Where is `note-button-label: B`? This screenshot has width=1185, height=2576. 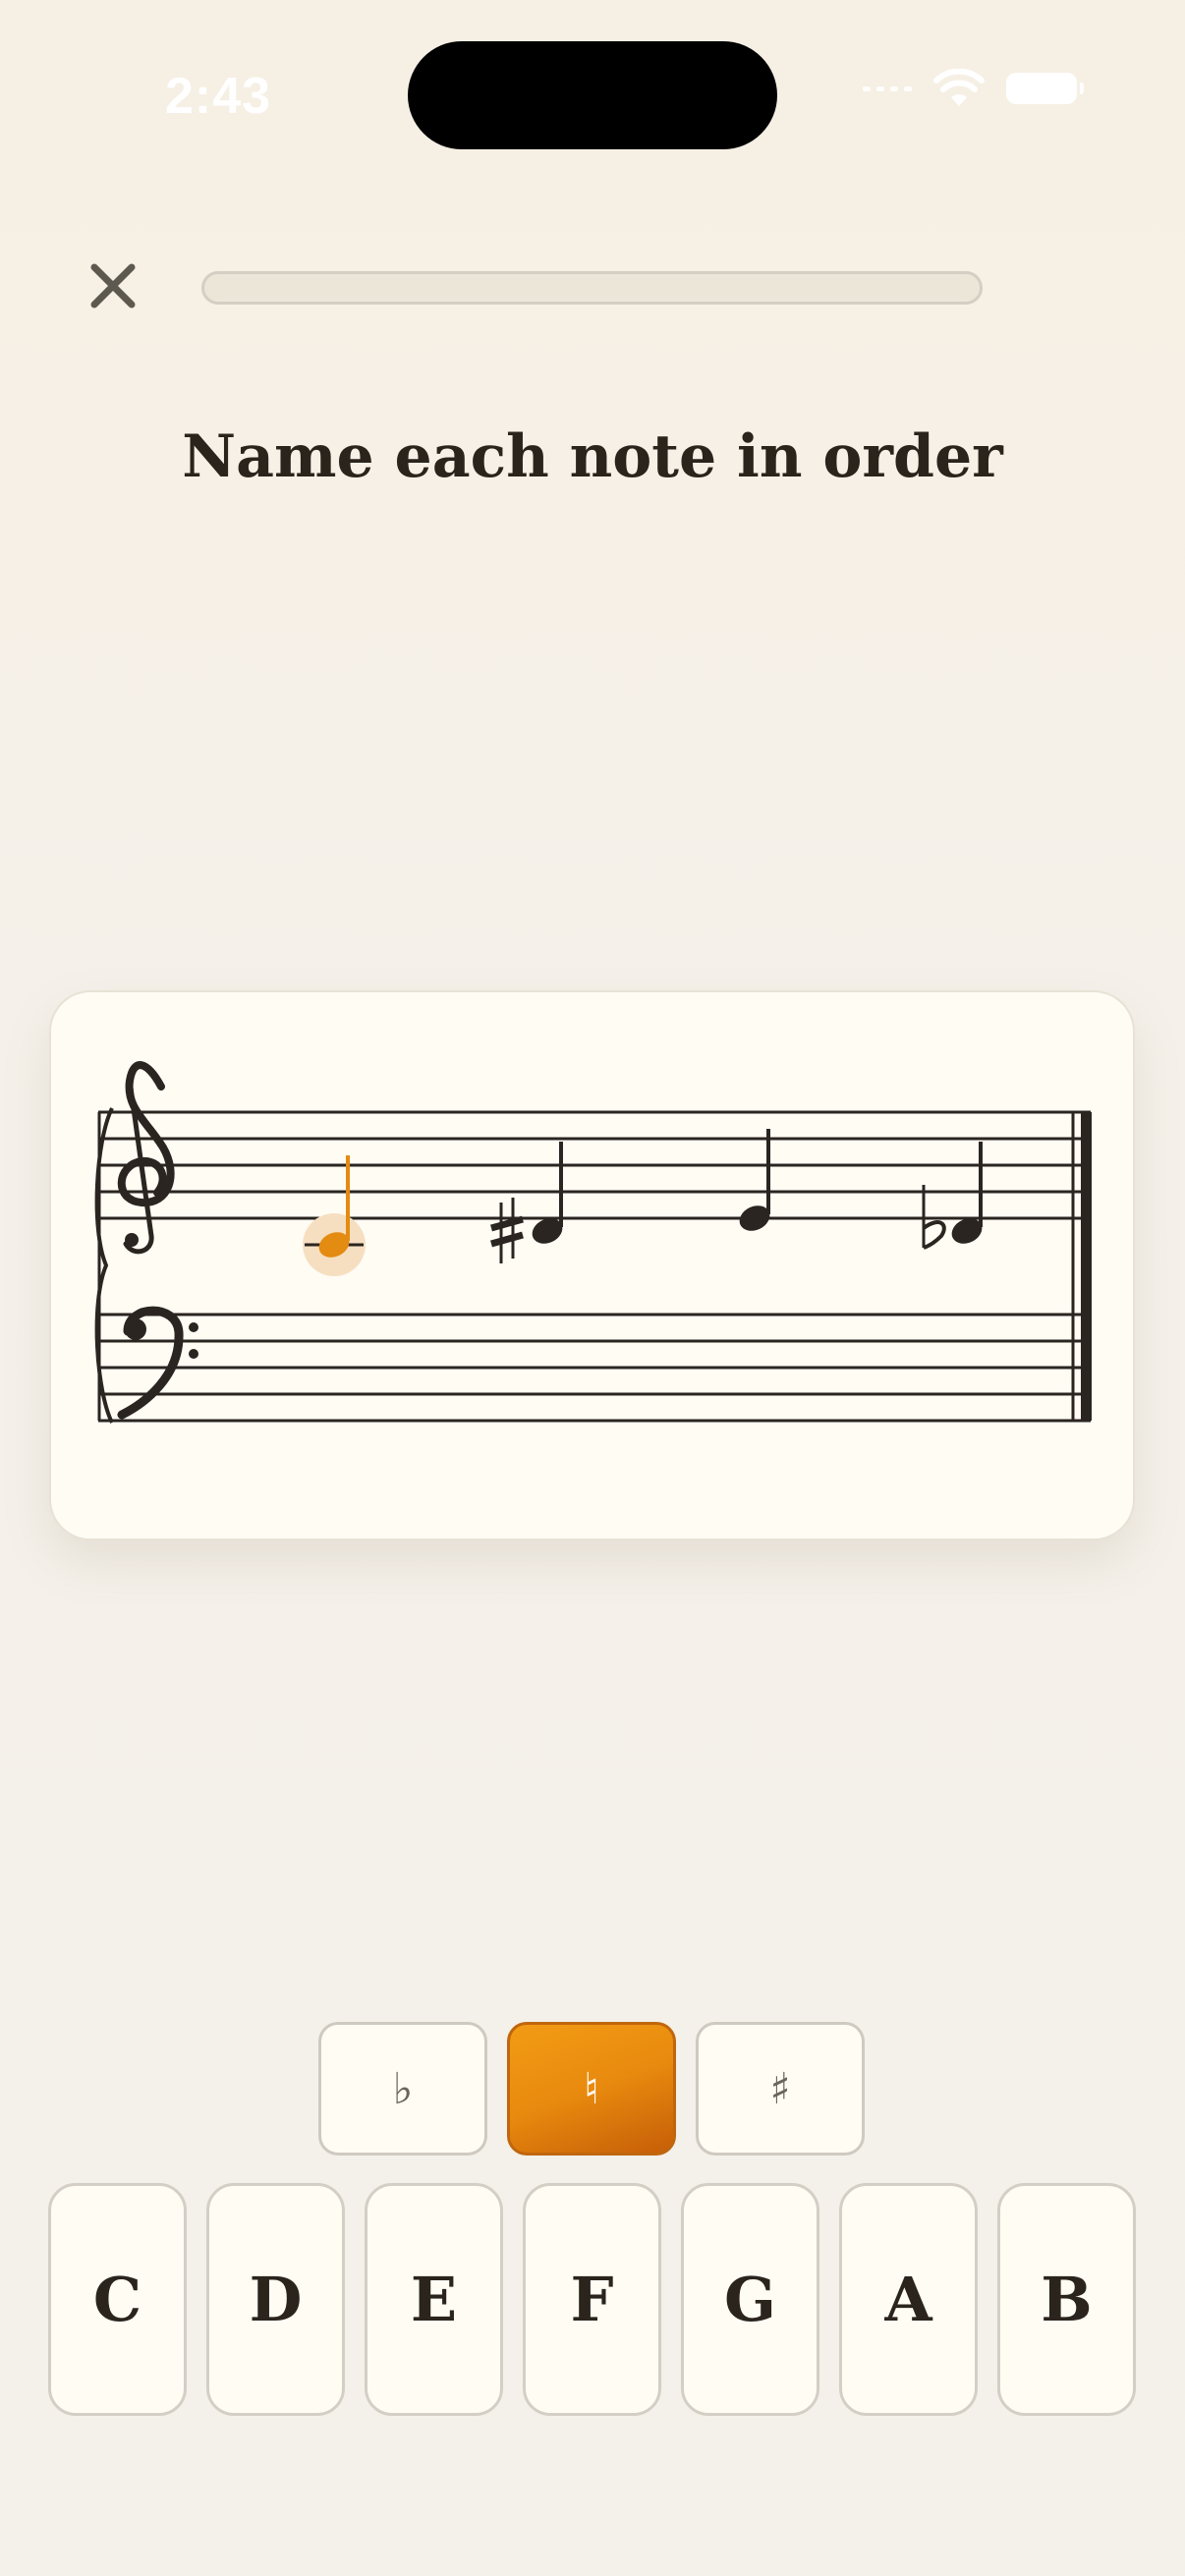 note-button-label: B is located at coordinates (1067, 2299).